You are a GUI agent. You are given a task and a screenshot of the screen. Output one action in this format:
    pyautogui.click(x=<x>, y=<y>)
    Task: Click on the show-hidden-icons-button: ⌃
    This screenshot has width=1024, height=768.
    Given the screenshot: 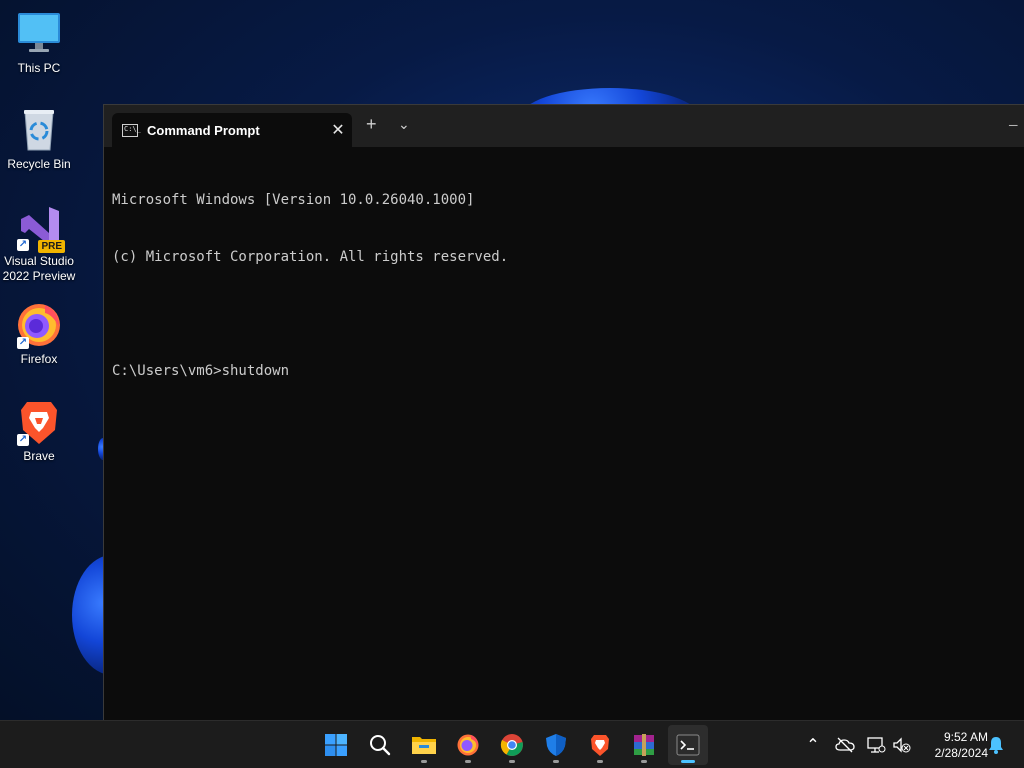 What is the action you would take?
    pyautogui.click(x=813, y=745)
    